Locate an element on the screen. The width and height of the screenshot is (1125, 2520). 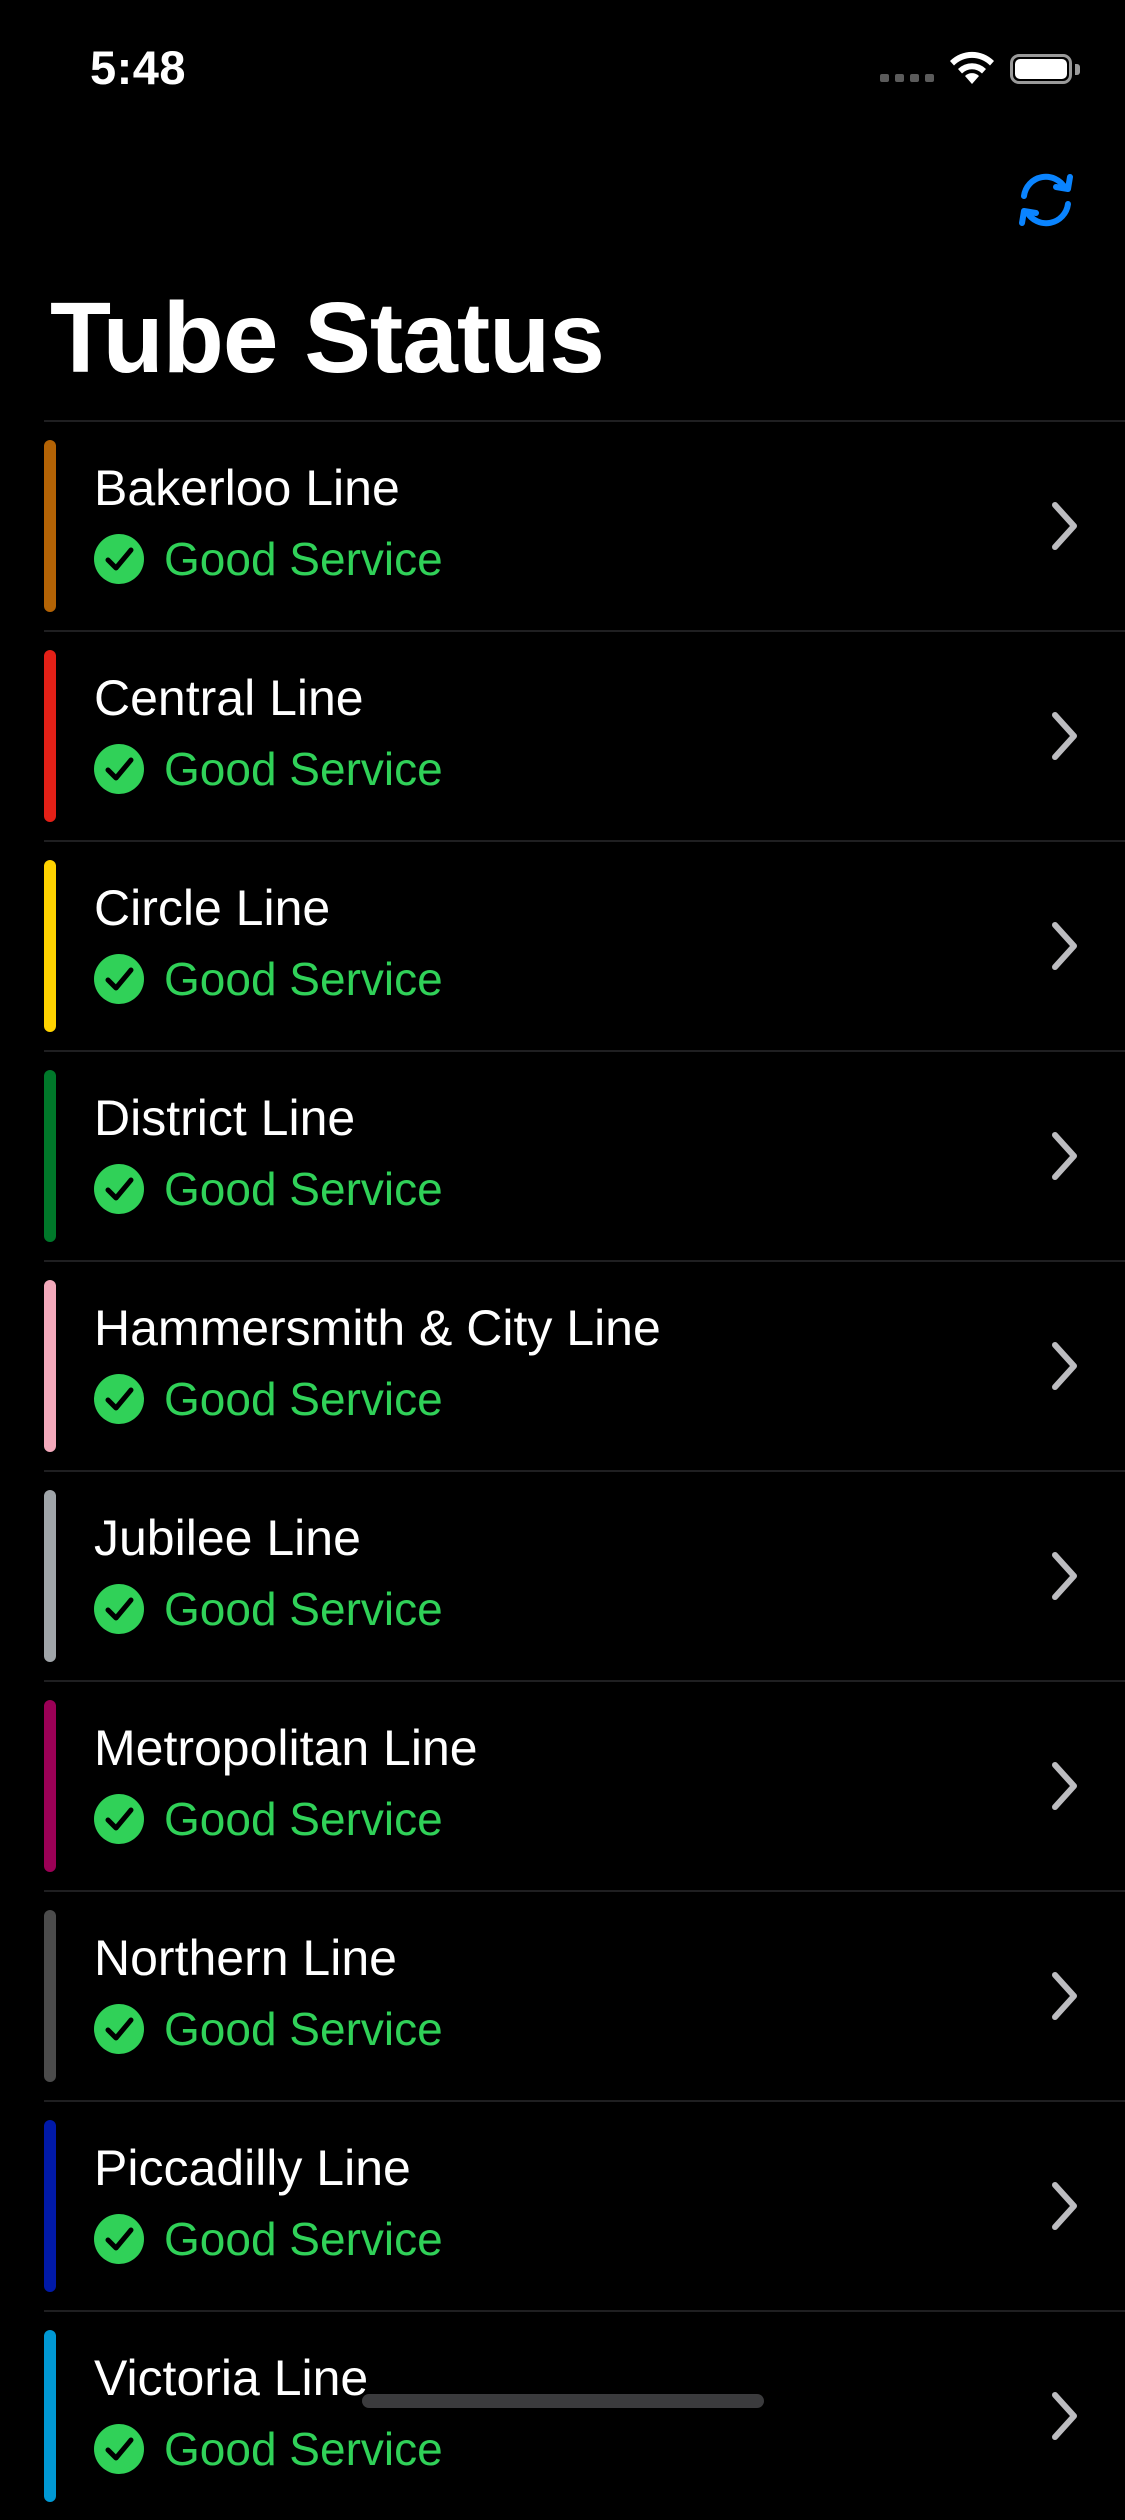
home-indicator is located at coordinates (563, 2401).